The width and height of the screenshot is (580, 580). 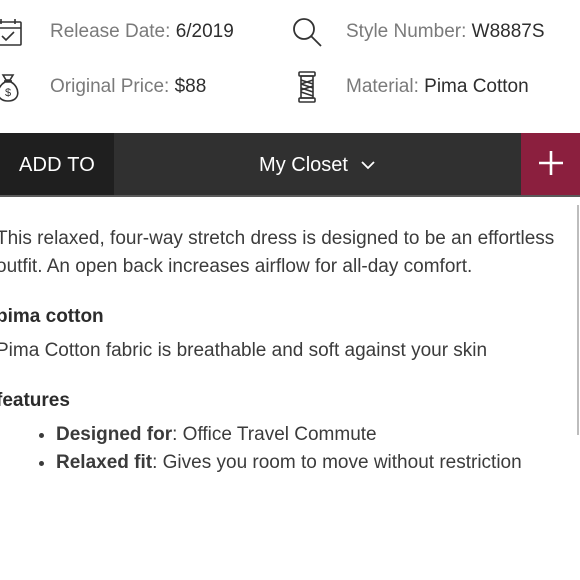 I want to click on original-price-value: $88, so click(x=190, y=86).